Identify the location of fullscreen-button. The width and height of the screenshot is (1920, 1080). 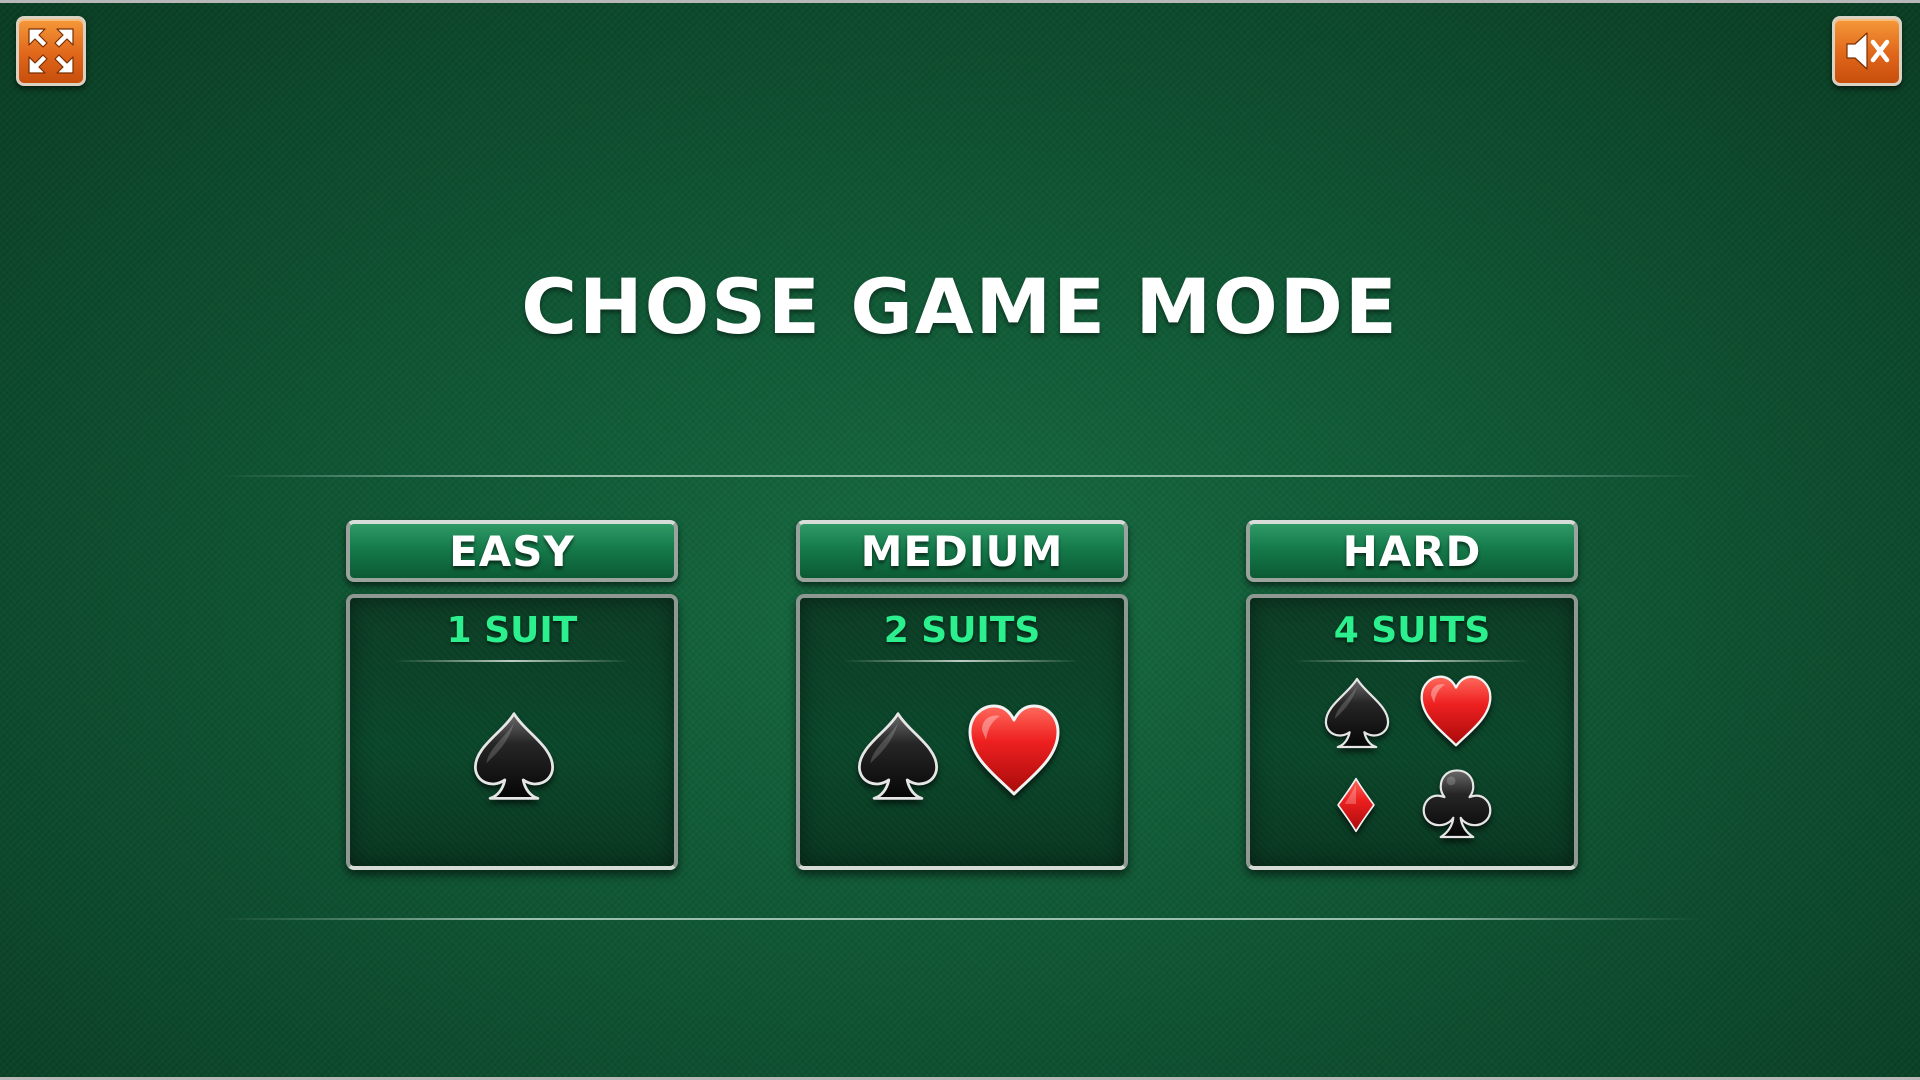
(51, 51).